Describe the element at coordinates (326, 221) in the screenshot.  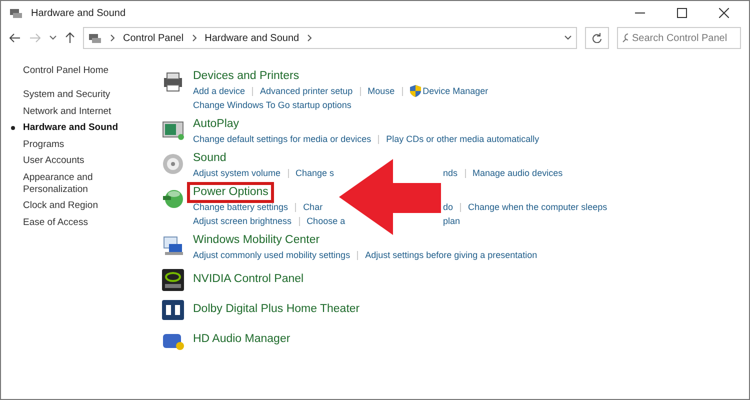
I see `category-link: Choose a` at that location.